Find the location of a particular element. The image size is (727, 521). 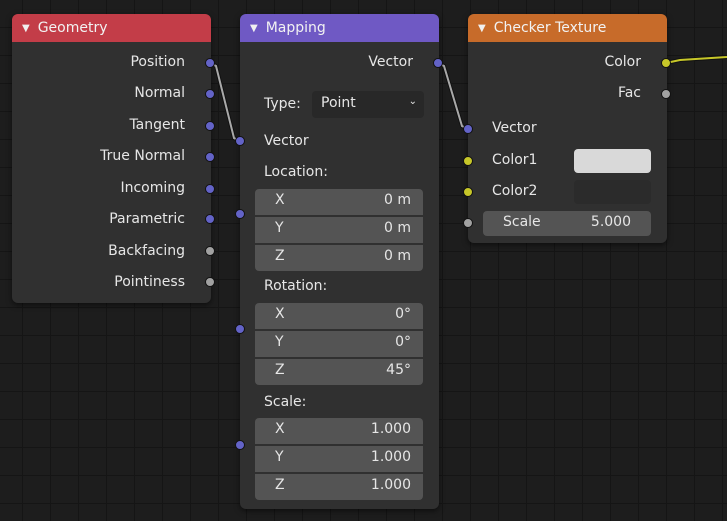

rotation-x-value: 0° is located at coordinates (403, 314).